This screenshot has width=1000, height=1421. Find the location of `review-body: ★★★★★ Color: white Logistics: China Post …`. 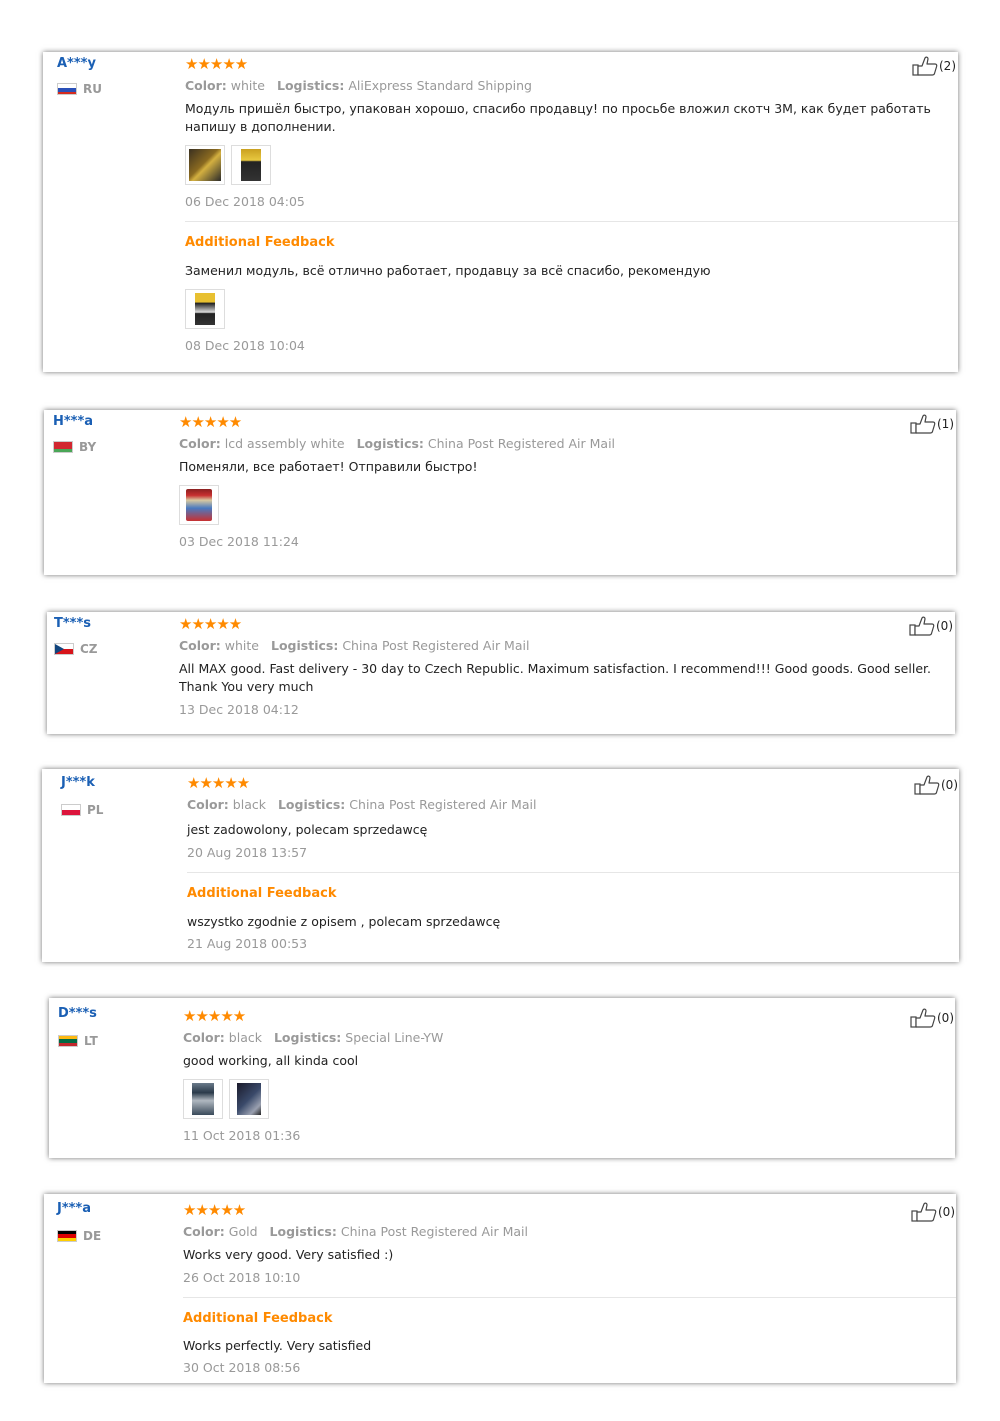

review-body: ★★★★★ Color: white Logistics: China Post … is located at coordinates (567, 667).